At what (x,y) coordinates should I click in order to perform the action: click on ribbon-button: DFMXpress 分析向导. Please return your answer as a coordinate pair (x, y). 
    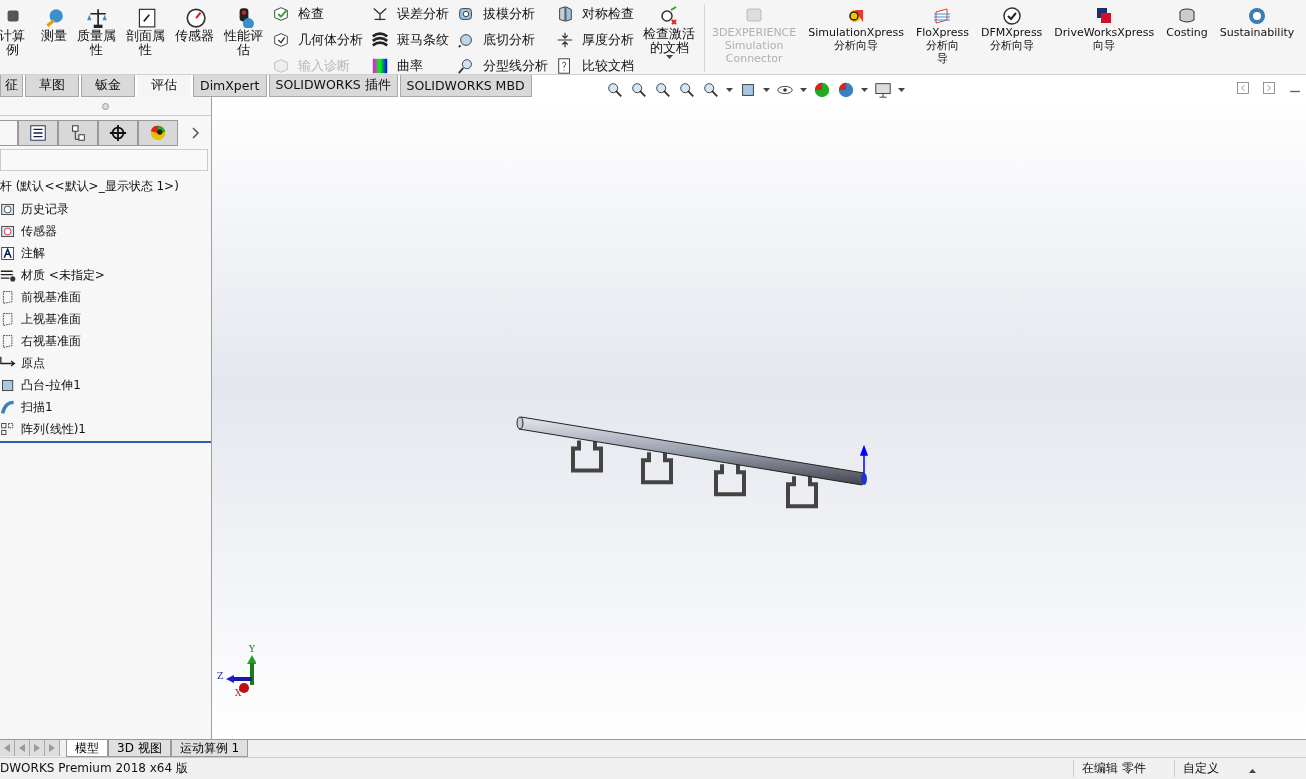
    Looking at the image, I should click on (1012, 29).